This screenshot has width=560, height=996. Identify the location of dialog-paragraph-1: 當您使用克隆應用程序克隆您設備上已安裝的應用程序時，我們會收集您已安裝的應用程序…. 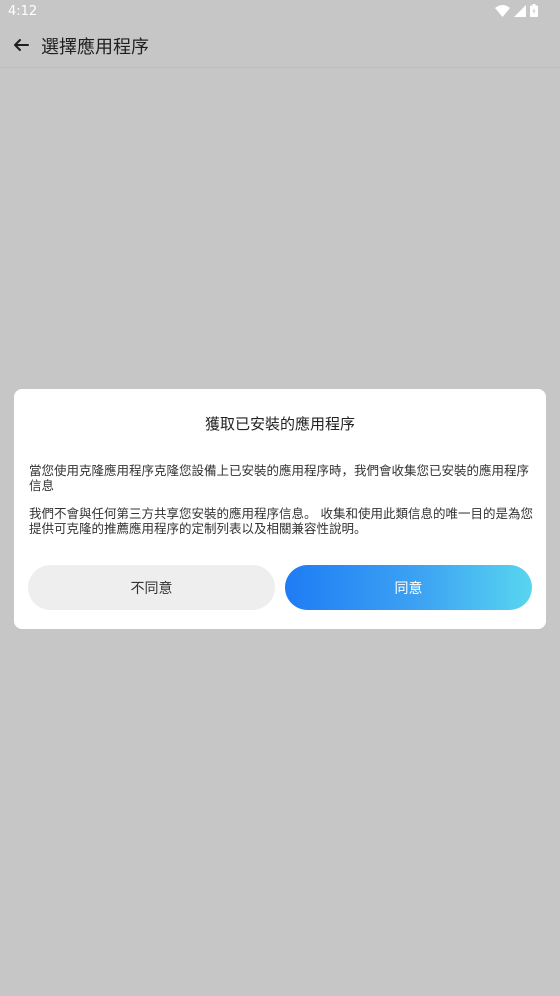
(279, 478).